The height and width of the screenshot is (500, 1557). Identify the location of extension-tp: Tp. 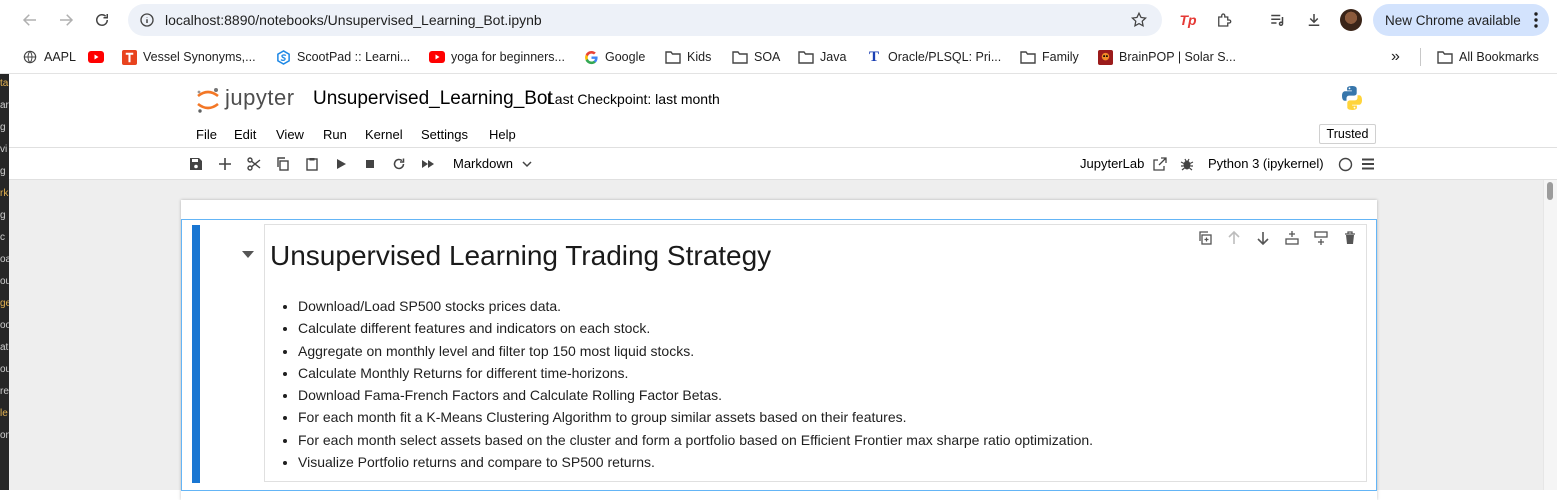
(1188, 20).